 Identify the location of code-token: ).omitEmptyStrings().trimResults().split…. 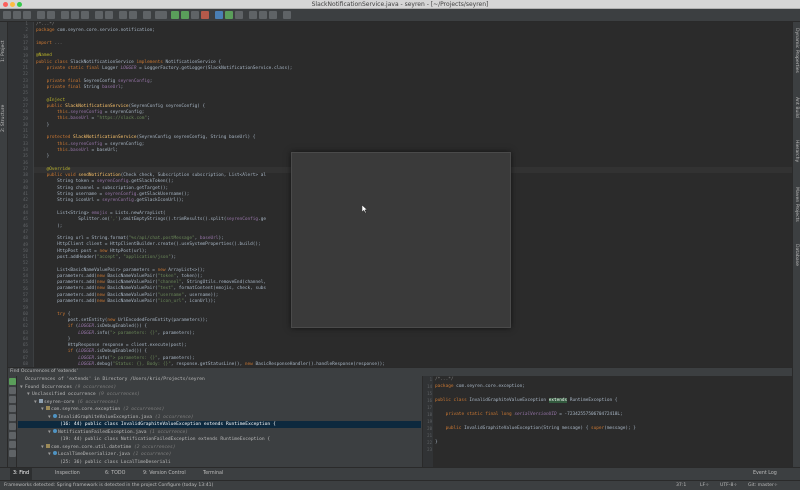
(172, 220).